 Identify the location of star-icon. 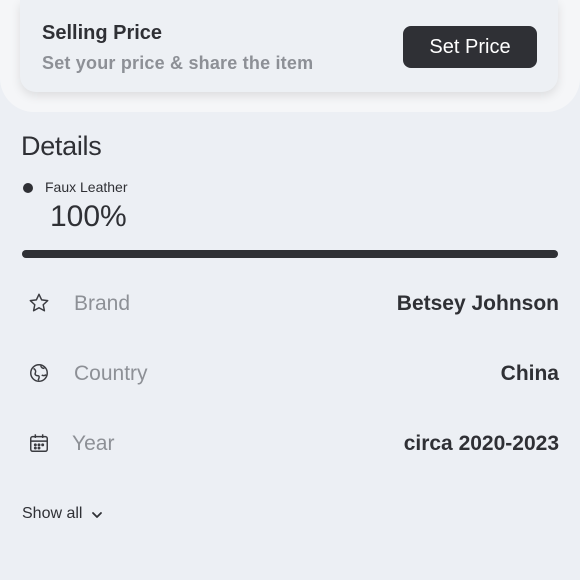
(39, 303).